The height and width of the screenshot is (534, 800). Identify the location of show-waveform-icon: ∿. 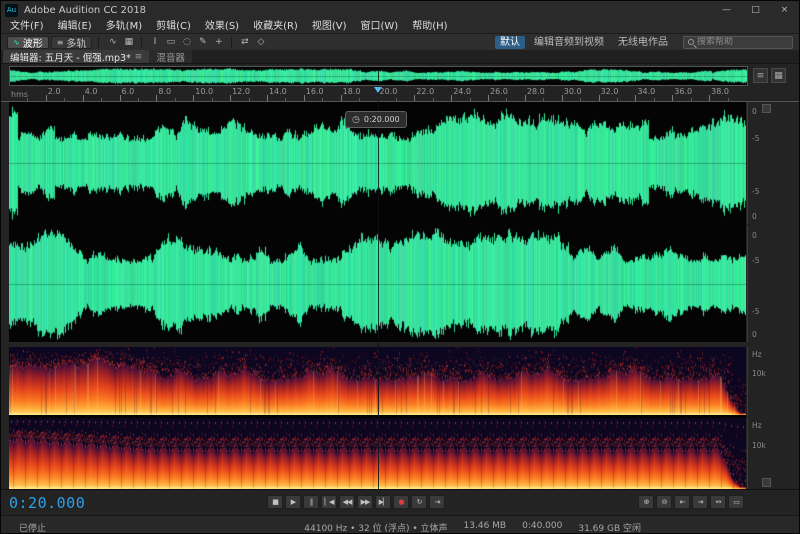
(112, 42).